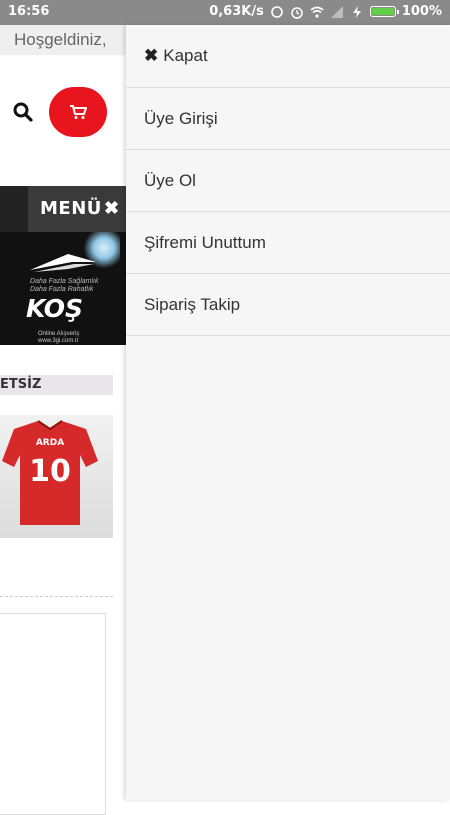  I want to click on cart-icon, so click(78, 112).